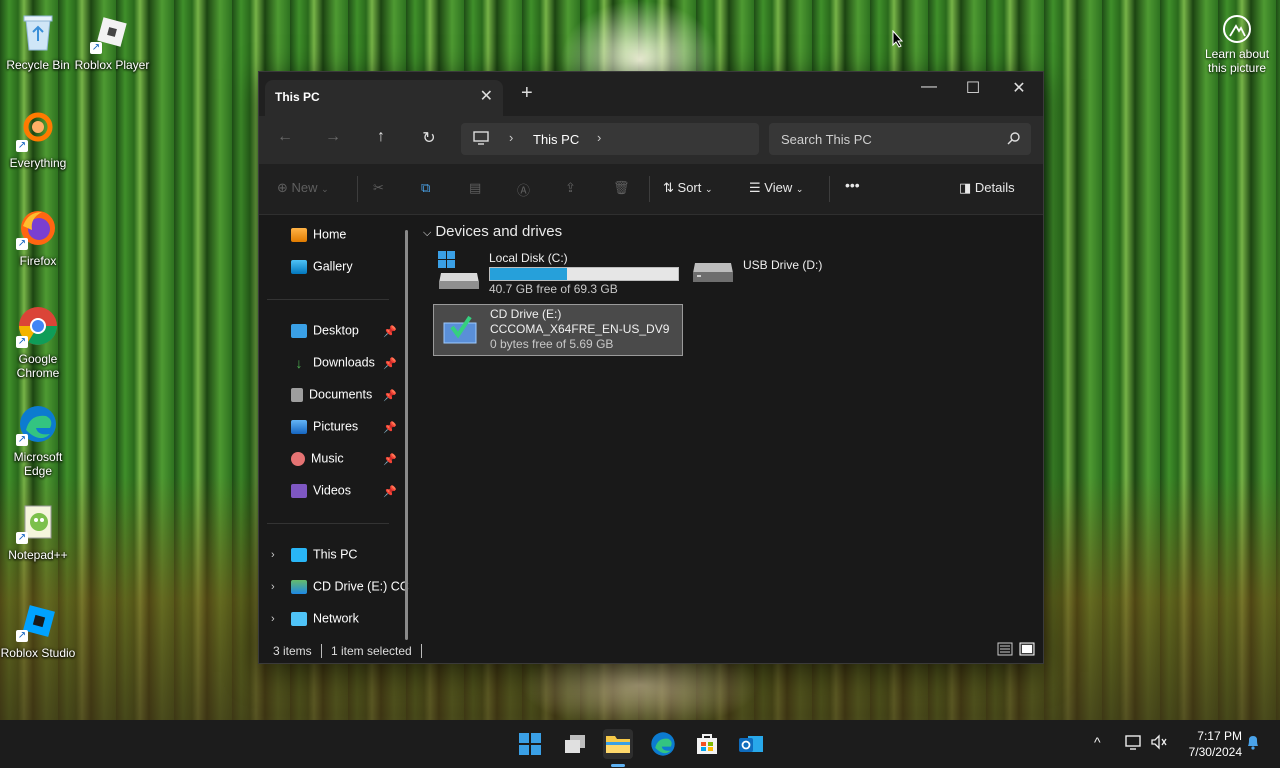 This screenshot has height=768, width=1280. Describe the element at coordinates (378, 188) in the screenshot. I see `cut-icon: ✂` at that location.